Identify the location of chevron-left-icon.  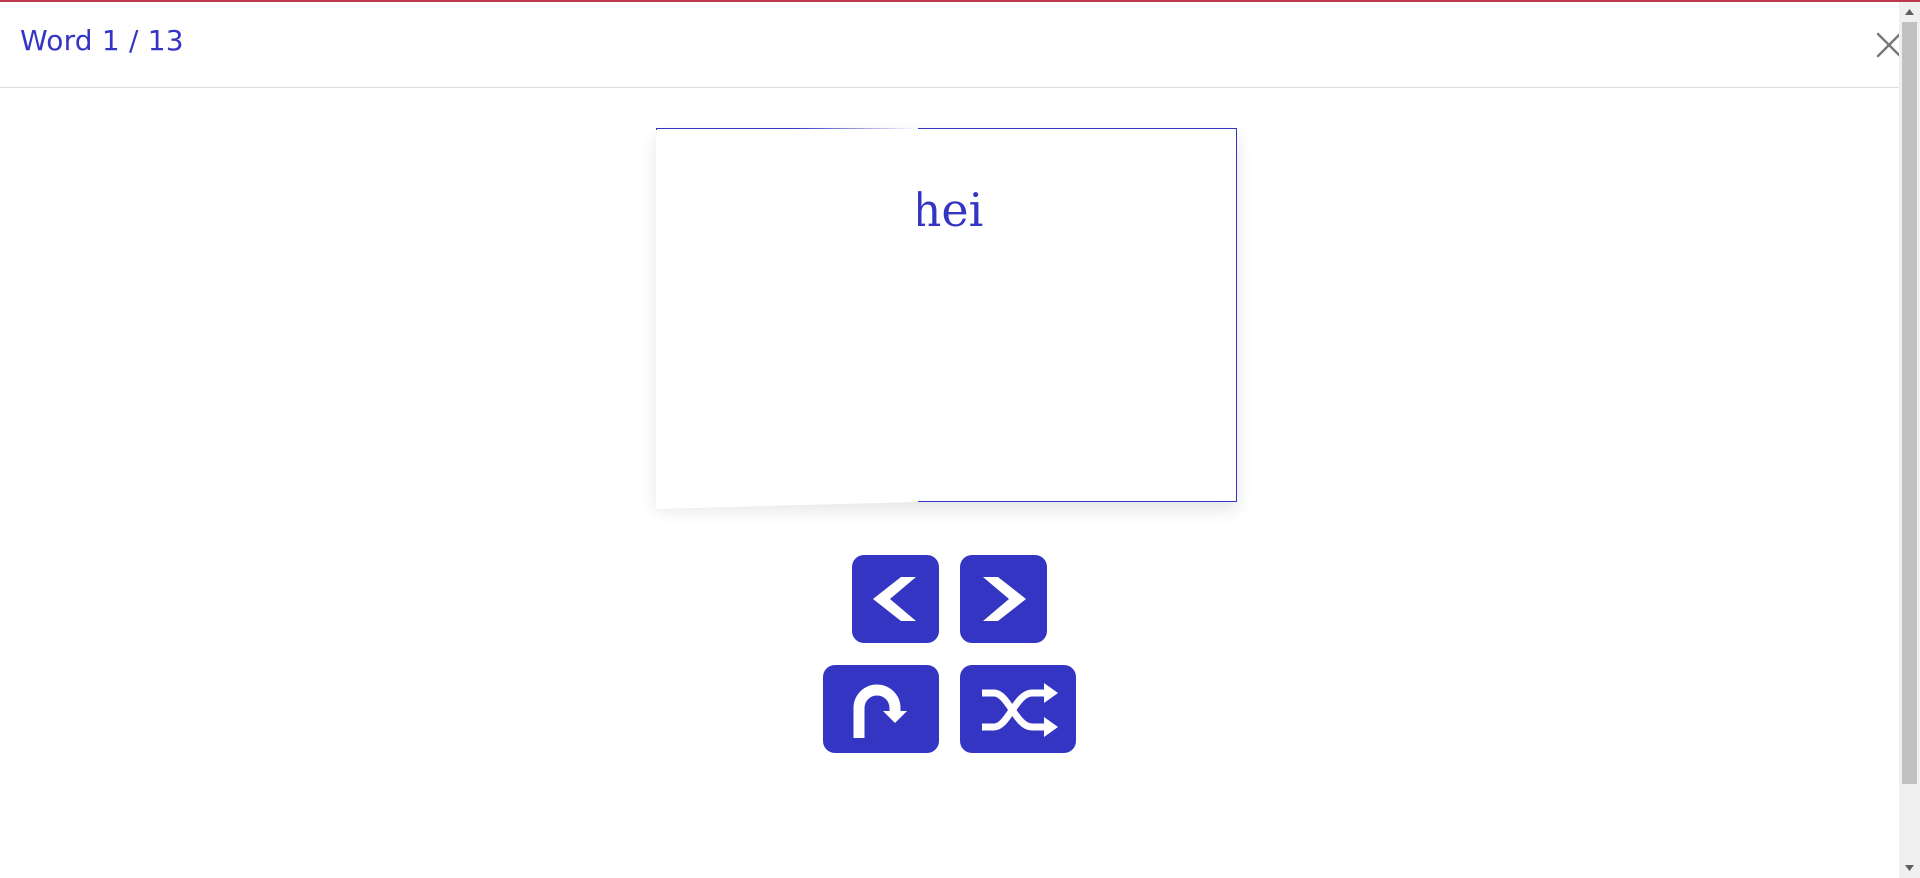
(894, 599).